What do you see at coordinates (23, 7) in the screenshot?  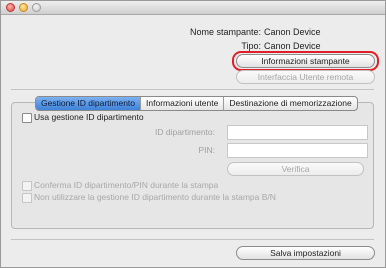 I see `minimize-window-icon` at bounding box center [23, 7].